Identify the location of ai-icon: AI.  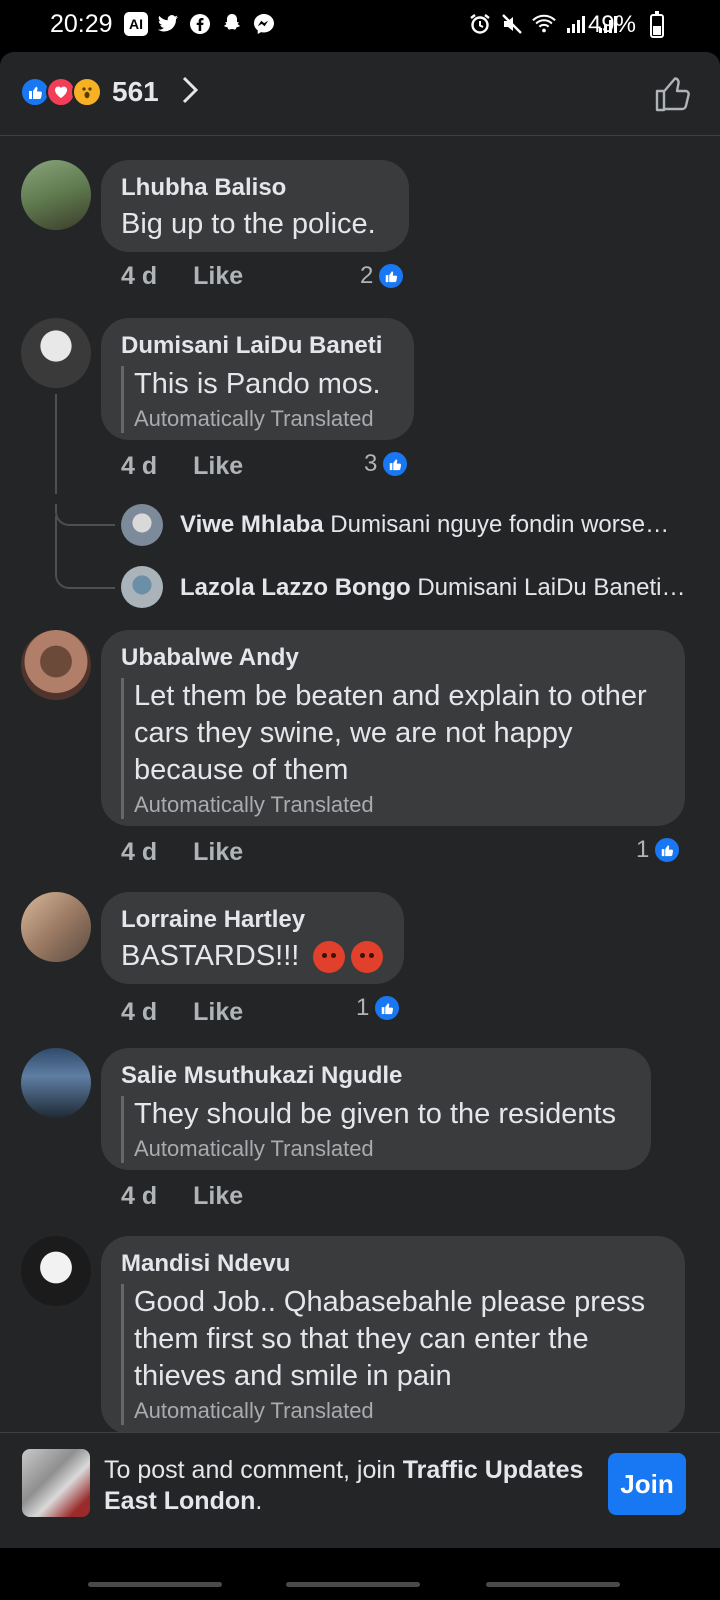
(136, 24).